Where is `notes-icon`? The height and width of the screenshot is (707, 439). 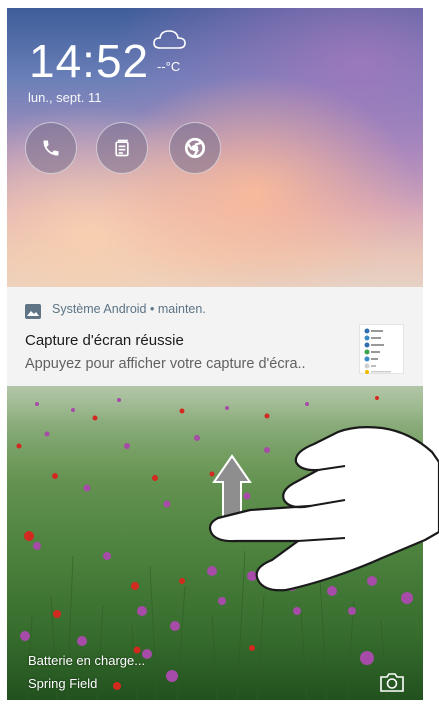 notes-icon is located at coordinates (122, 148).